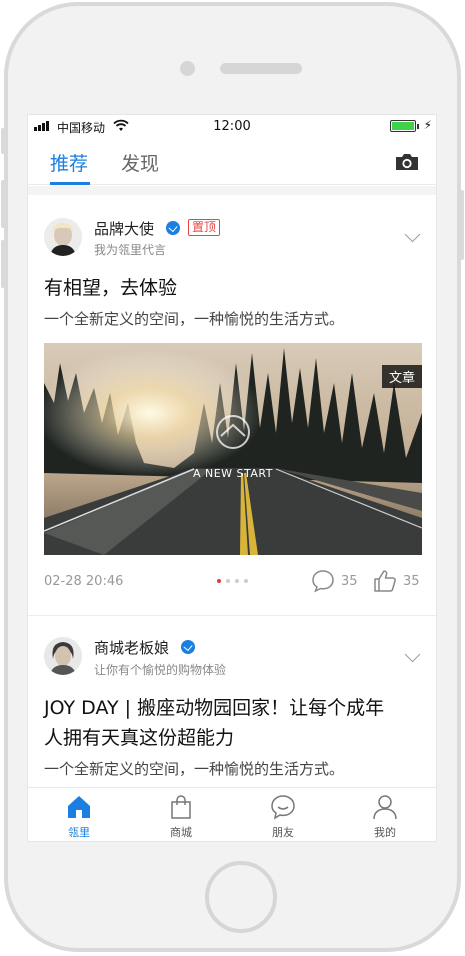 The image size is (465, 956). Describe the element at coordinates (232, 190) in the screenshot. I see `section-divider` at that location.